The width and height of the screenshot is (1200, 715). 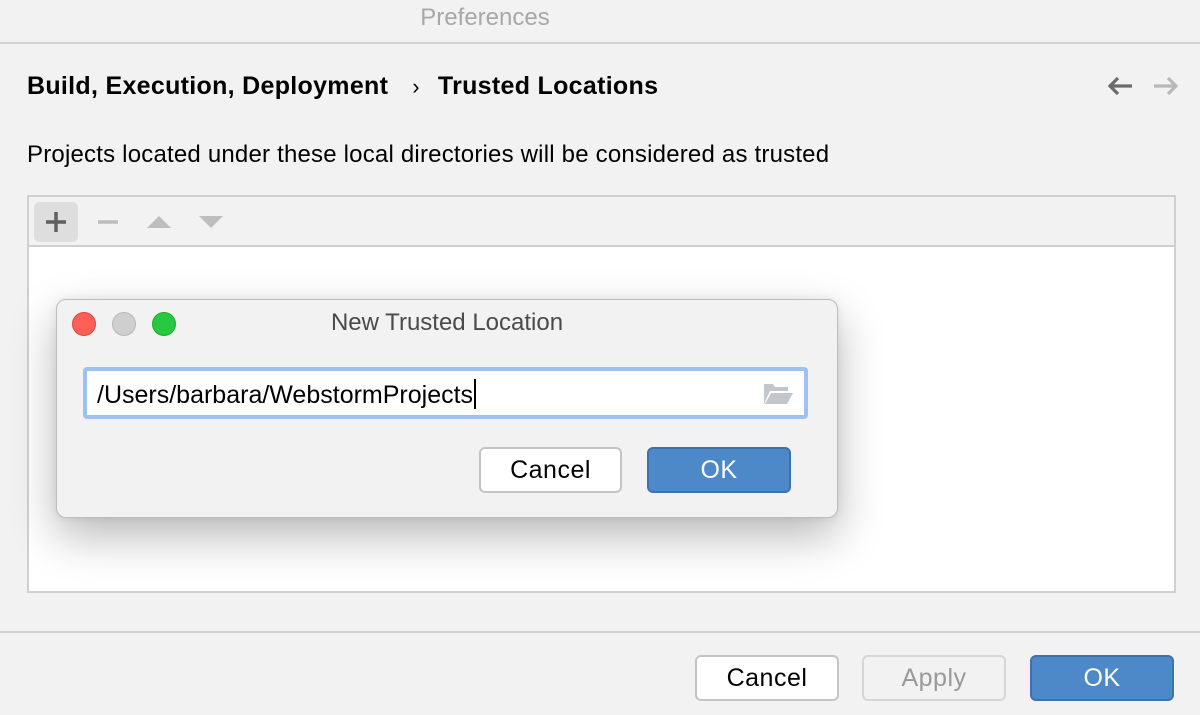 I want to click on dialog-title: New Trusted Location, so click(x=447, y=322).